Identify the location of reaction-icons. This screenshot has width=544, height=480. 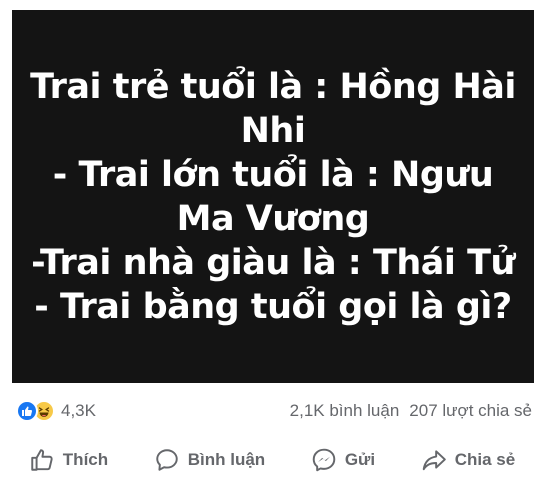
(35, 411).